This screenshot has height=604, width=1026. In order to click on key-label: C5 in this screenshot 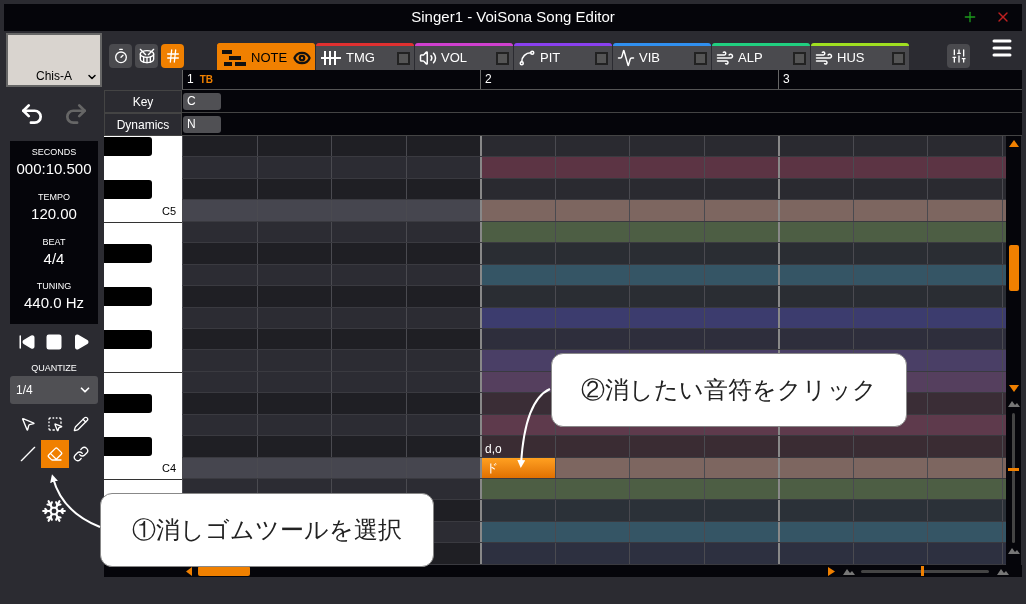, I will do `click(168, 211)`.